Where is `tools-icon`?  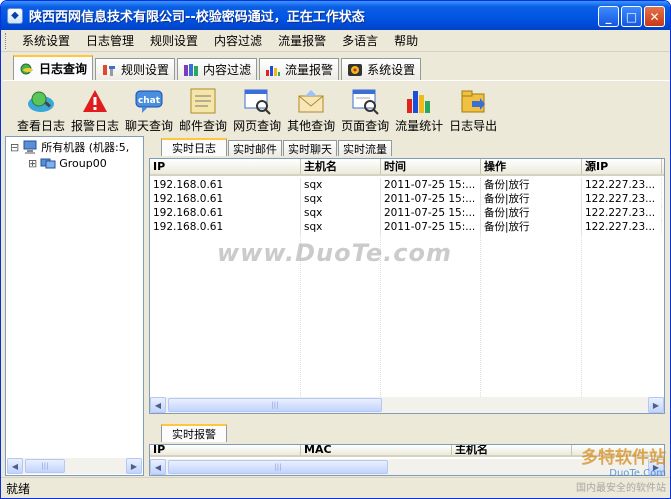
tools-icon is located at coordinates (109, 70).